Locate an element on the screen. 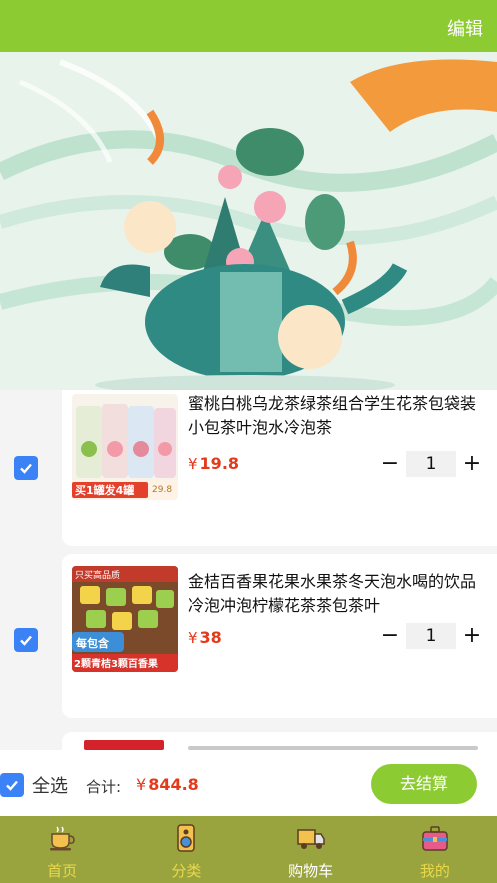 Image resolution: width=497 pixels, height=883 pixels. briefcase-icon is located at coordinates (435, 838).